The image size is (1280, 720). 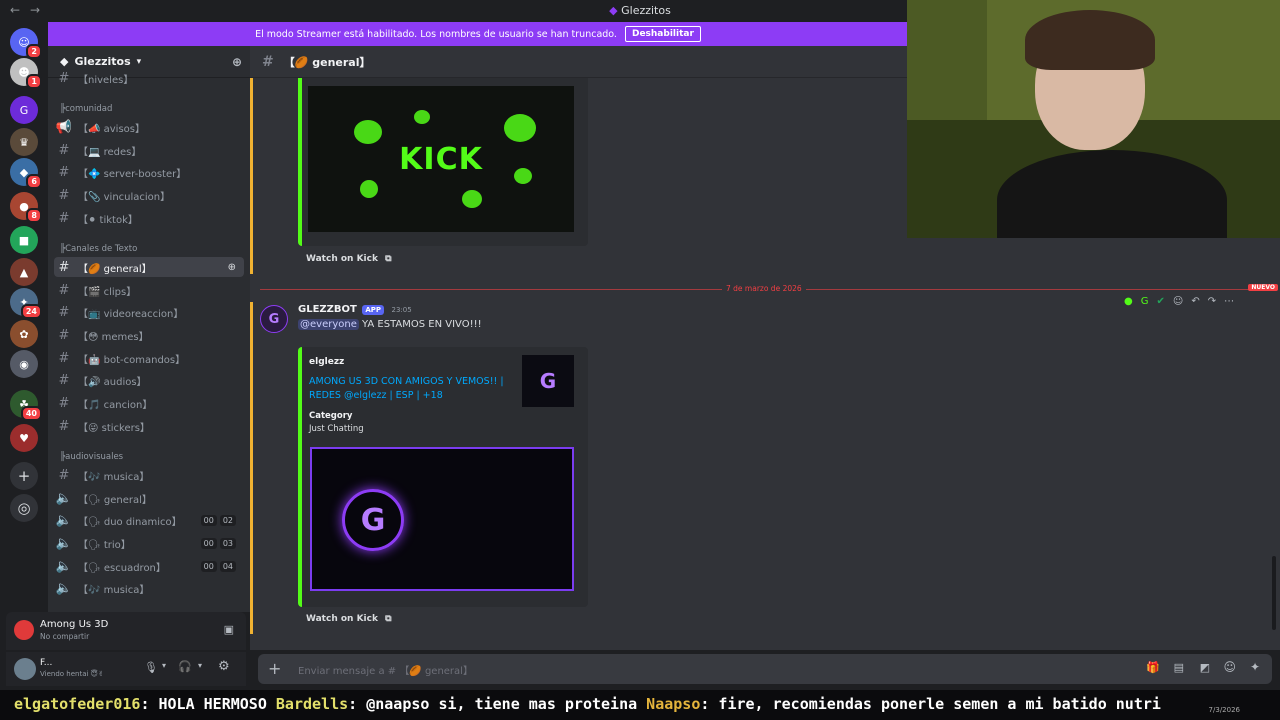 What do you see at coordinates (149, 498) in the screenshot?
I see `sidebar-channel-item: 🔈 【🗣 general】` at bounding box center [149, 498].